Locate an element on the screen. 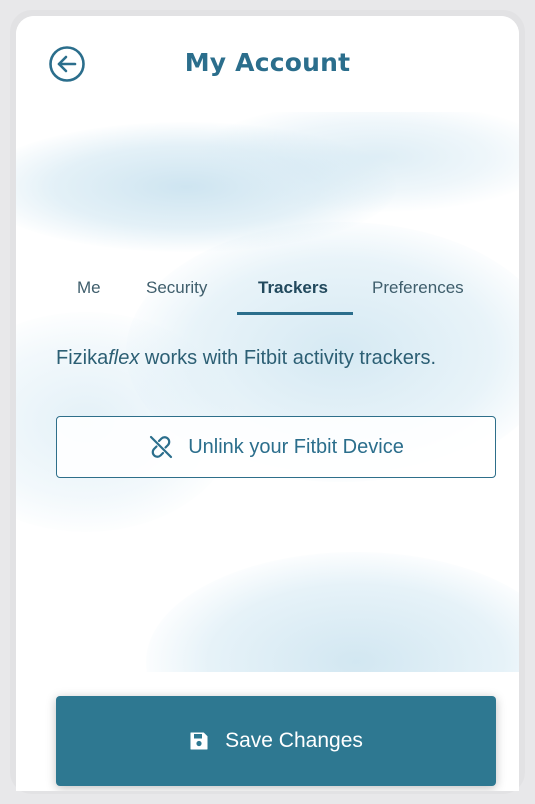 This screenshot has height=804, width=535. page-title: My Account is located at coordinates (267, 62).